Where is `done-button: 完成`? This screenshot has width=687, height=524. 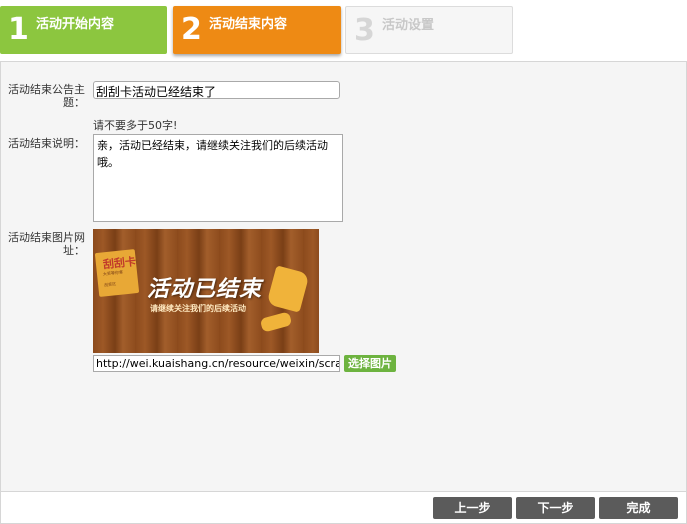 done-button: 完成 is located at coordinates (638, 508).